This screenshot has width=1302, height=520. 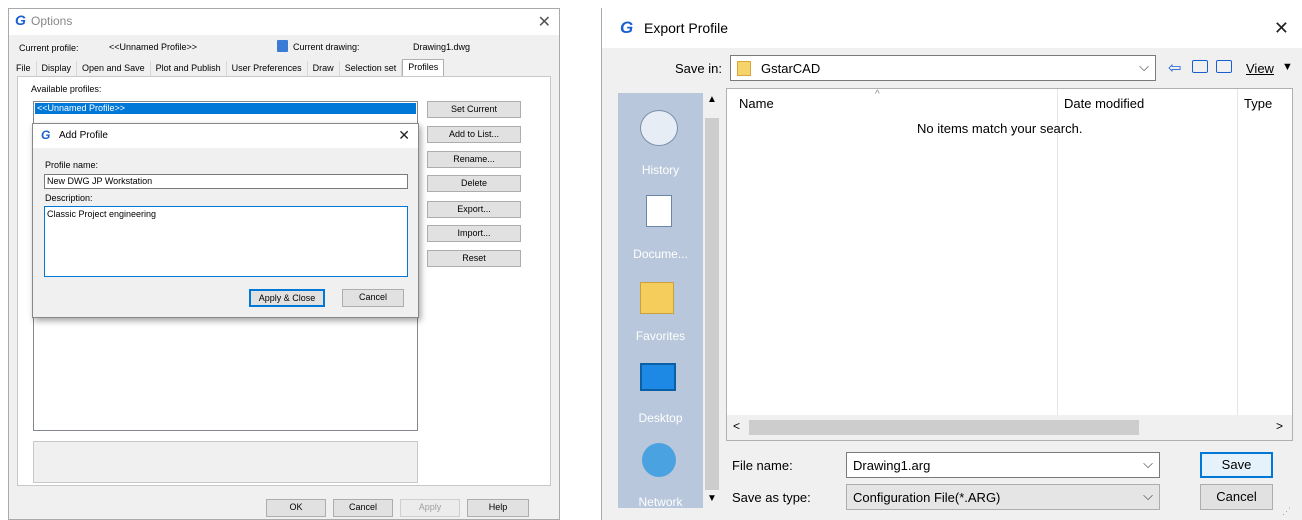 What do you see at coordinates (282, 46) in the screenshot?
I see `drawing-icon` at bounding box center [282, 46].